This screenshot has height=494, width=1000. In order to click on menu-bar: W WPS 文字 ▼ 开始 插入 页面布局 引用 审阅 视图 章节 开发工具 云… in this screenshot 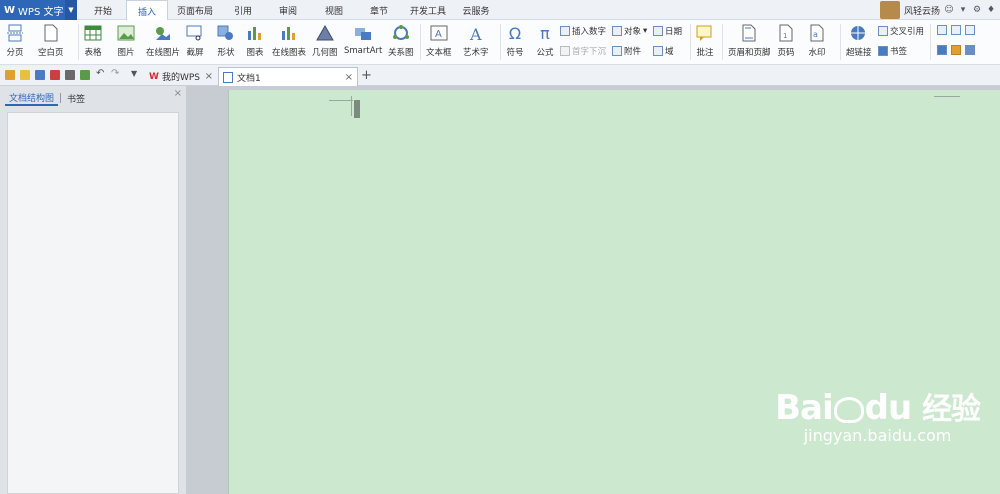, I will do `click(500, 10)`.